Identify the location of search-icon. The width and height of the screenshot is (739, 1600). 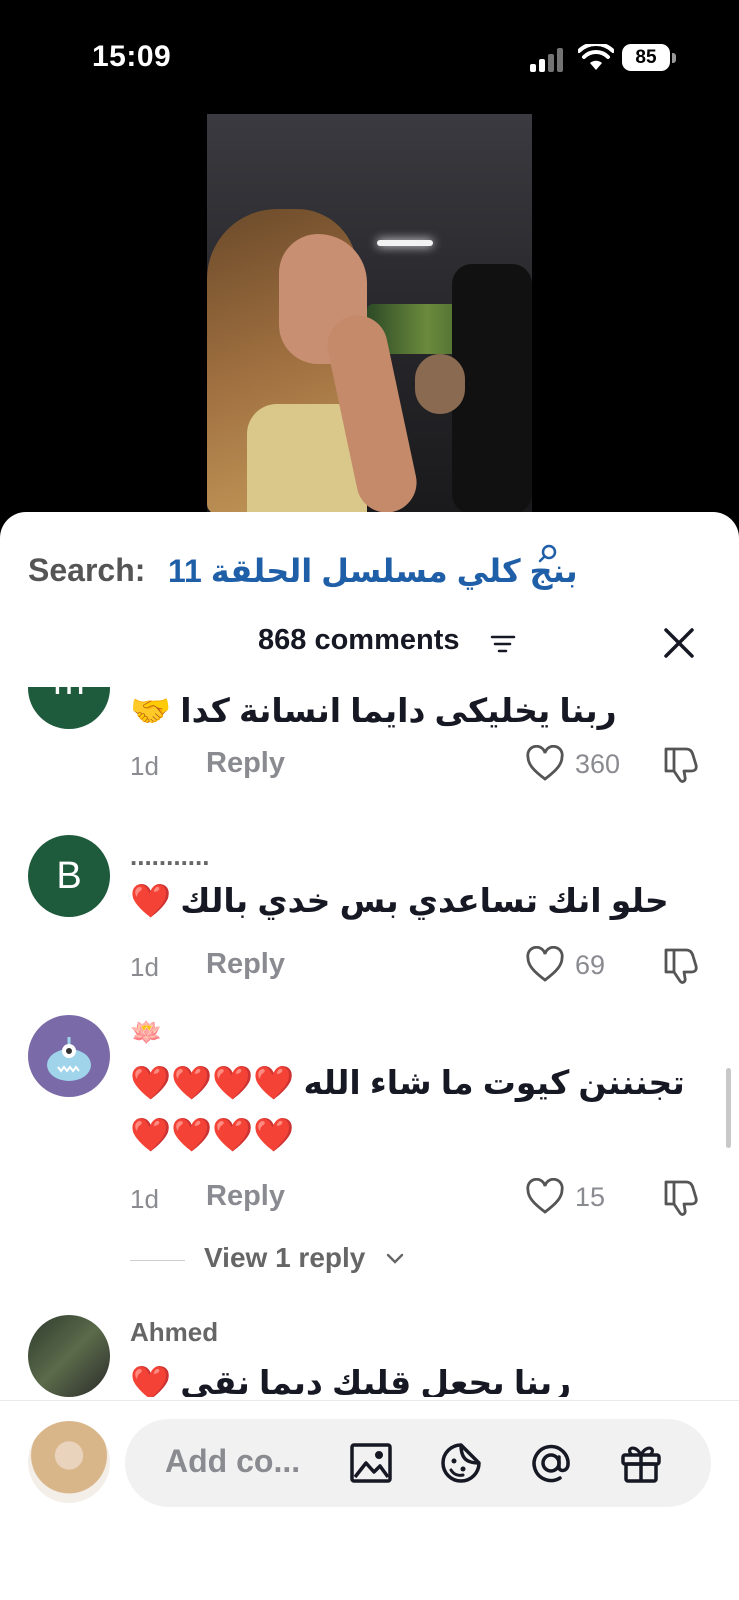
(547, 553).